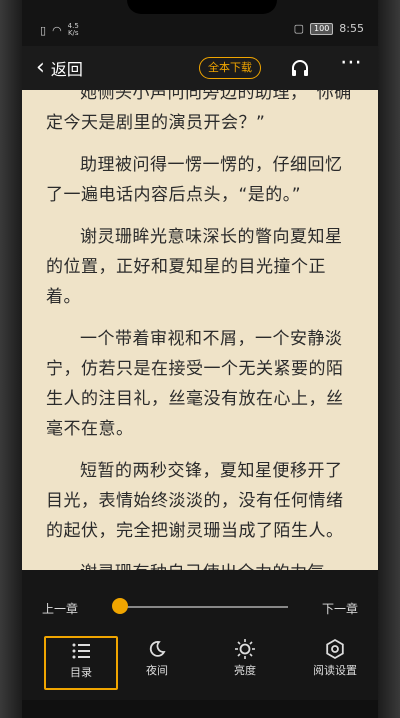 This screenshot has width=400, height=718. What do you see at coordinates (351, 62) in the screenshot?
I see `more-options-icon: ⋯` at bounding box center [351, 62].